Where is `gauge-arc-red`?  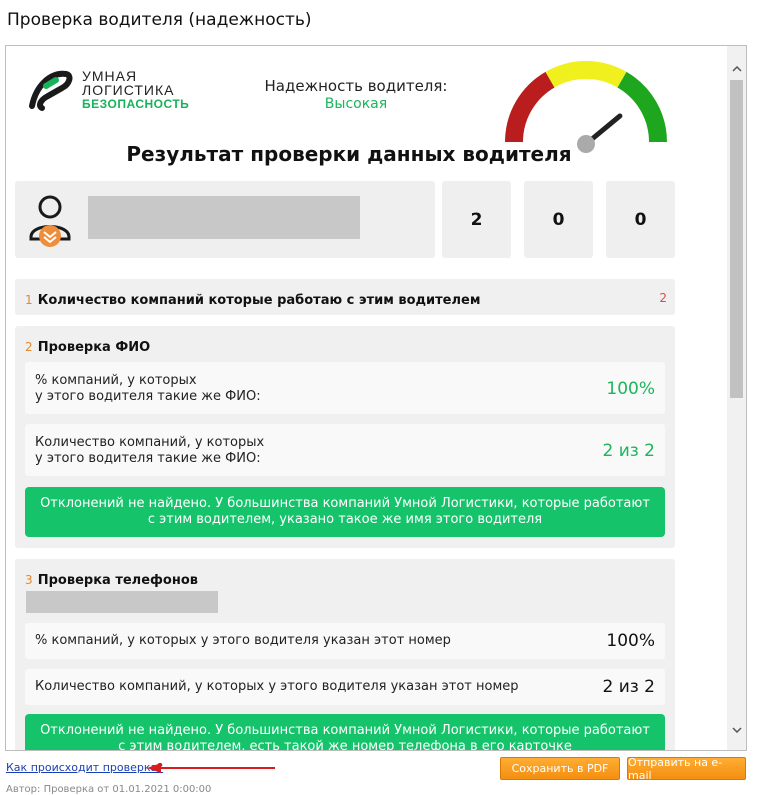 gauge-arc-red is located at coordinates (530, 107).